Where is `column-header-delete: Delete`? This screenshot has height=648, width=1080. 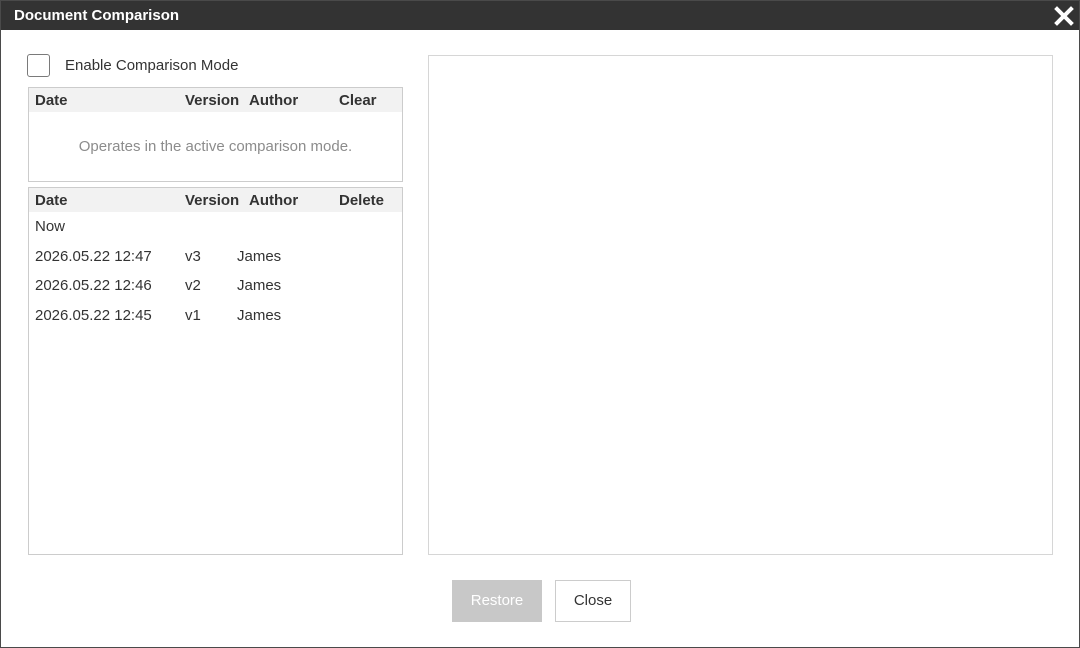 column-header-delete: Delete is located at coordinates (362, 200).